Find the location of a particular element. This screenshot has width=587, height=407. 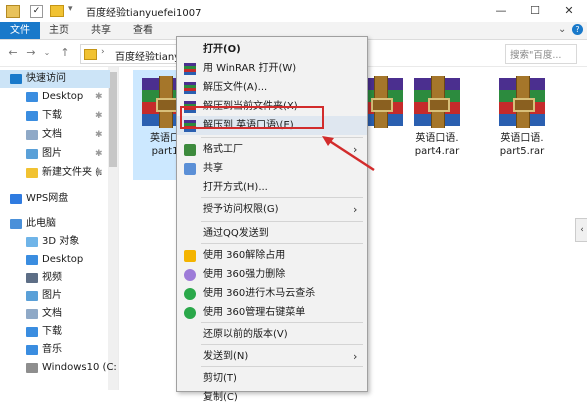

sidebar-item: 此电脑 is located at coordinates (55, 224).